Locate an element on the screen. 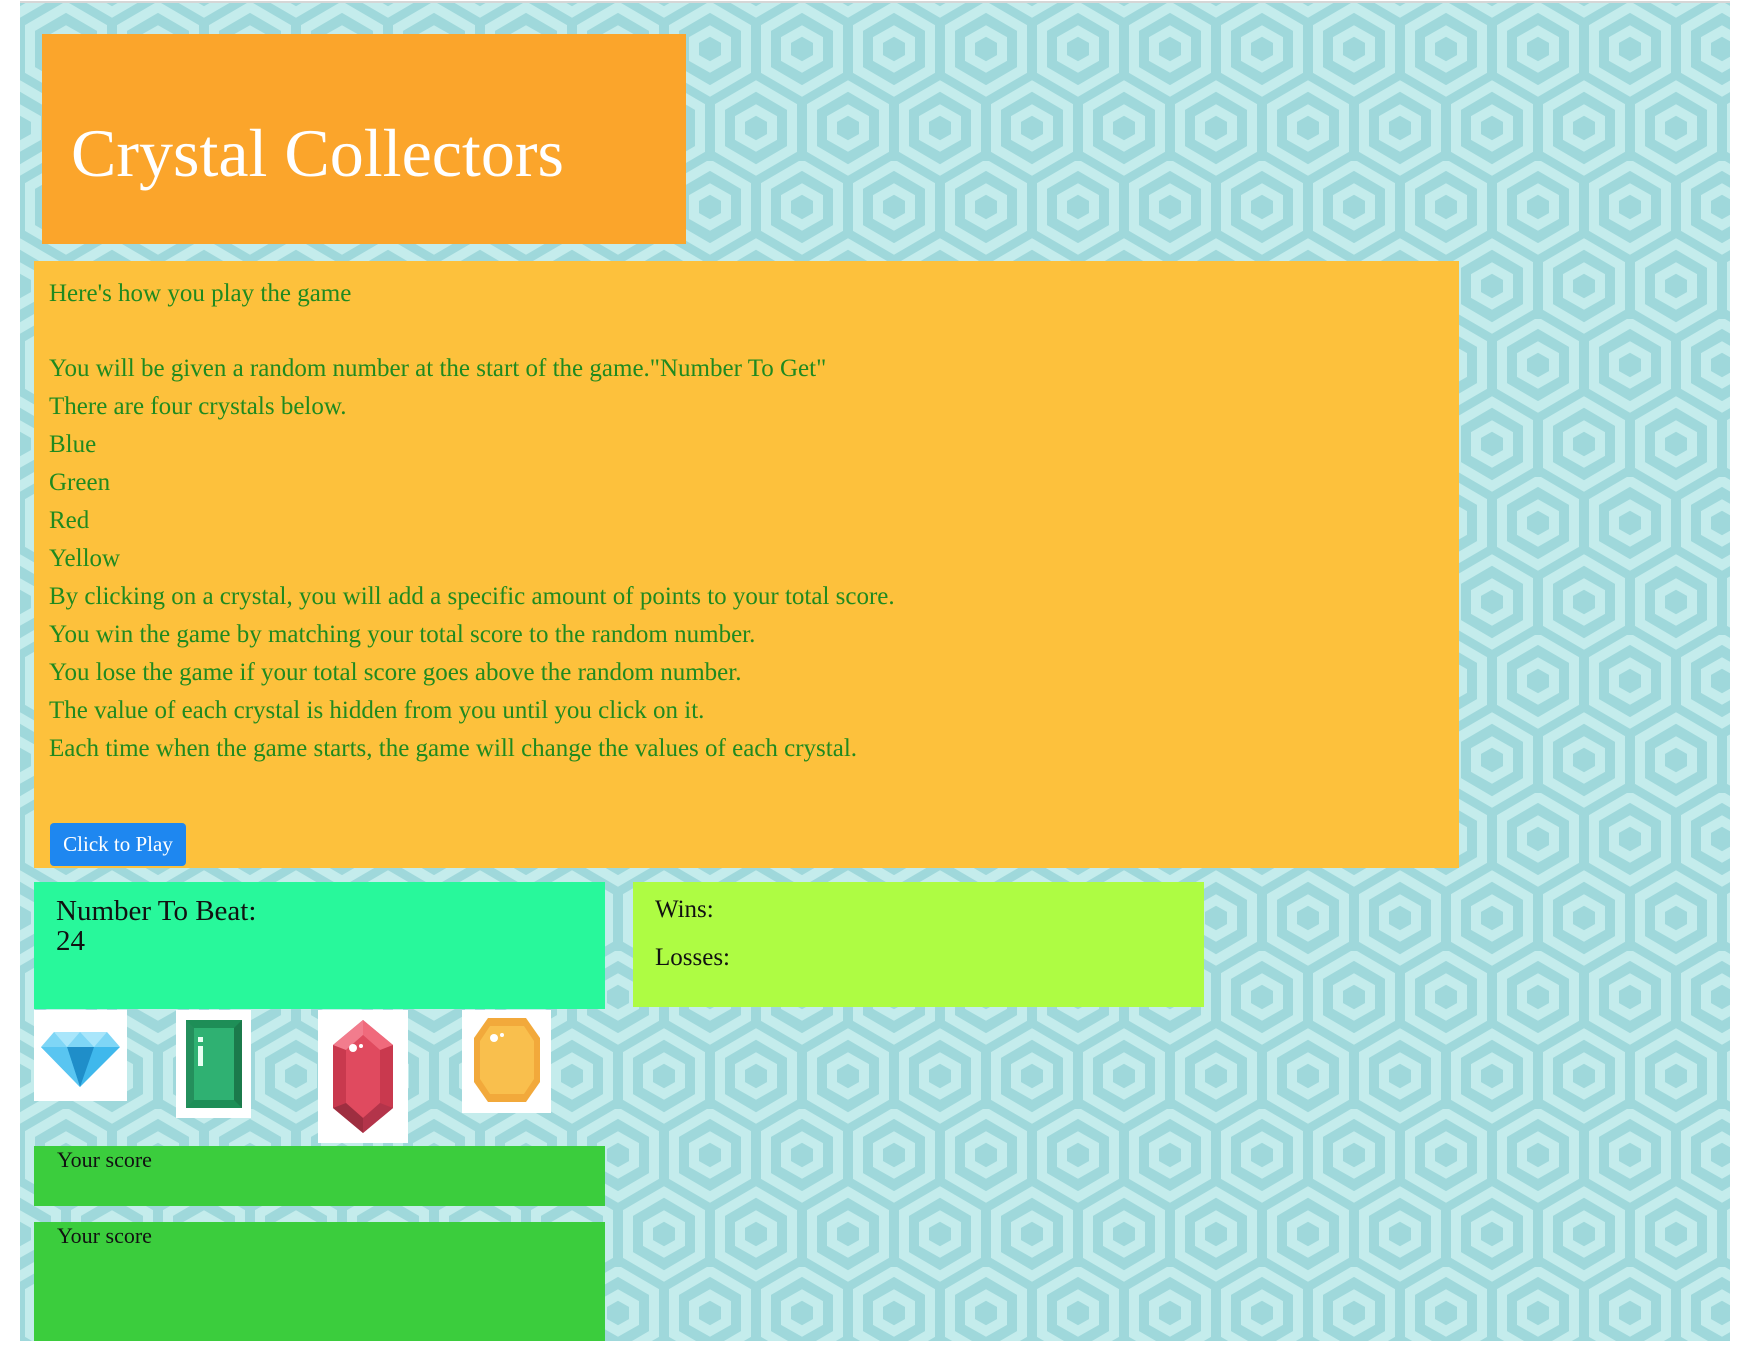 This screenshot has width=1748, height=1352. yellow-gem-icon is located at coordinates (507, 1060).